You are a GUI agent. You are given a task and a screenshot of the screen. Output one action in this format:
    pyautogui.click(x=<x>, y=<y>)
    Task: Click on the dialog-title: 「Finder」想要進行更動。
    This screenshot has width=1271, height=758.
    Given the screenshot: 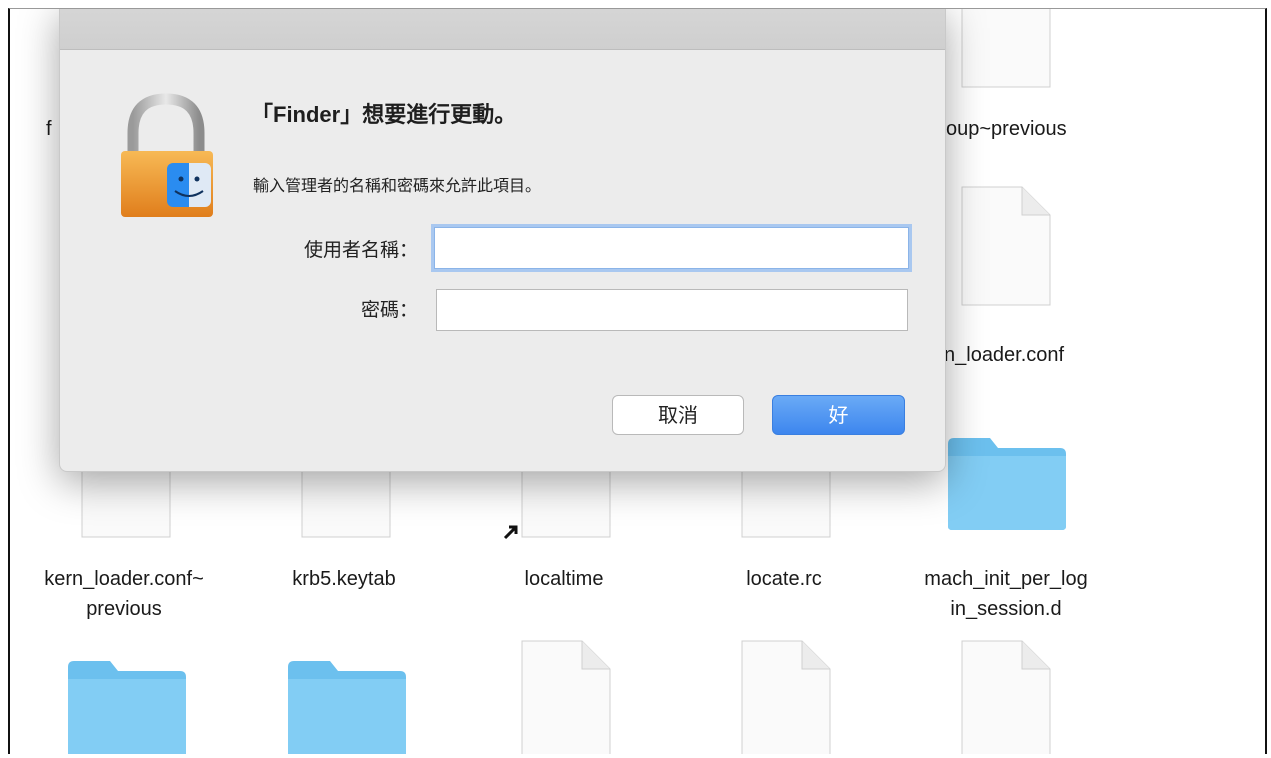 What is the action you would take?
    pyautogui.click(x=384, y=114)
    